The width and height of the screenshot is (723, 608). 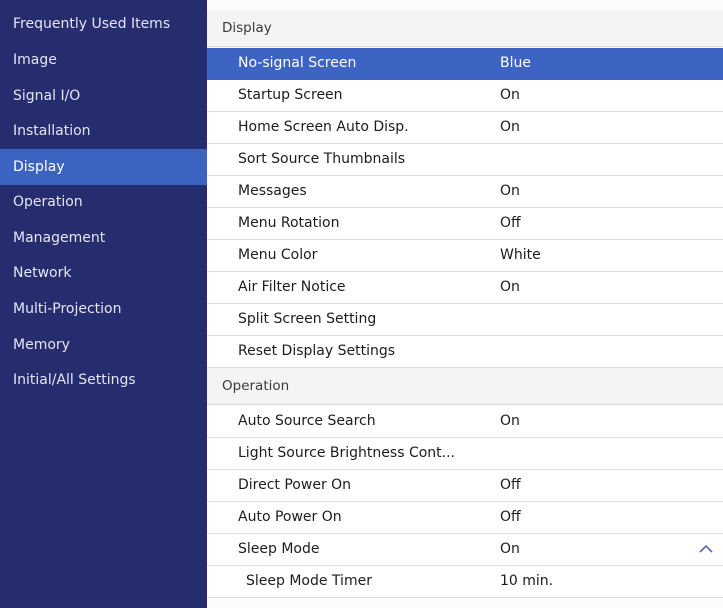 What do you see at coordinates (290, 517) in the screenshot?
I see `row-label: Auto Power On` at bounding box center [290, 517].